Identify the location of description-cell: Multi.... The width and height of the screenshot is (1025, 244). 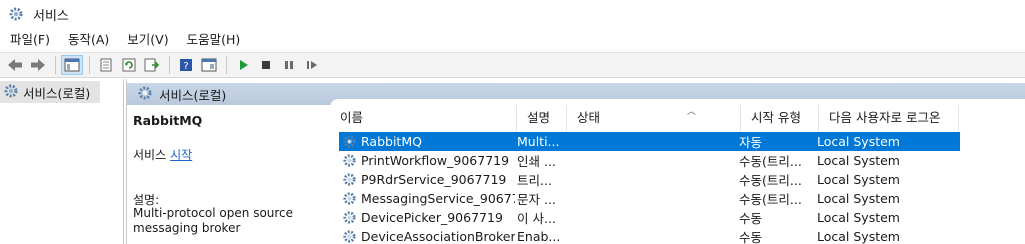
(538, 141).